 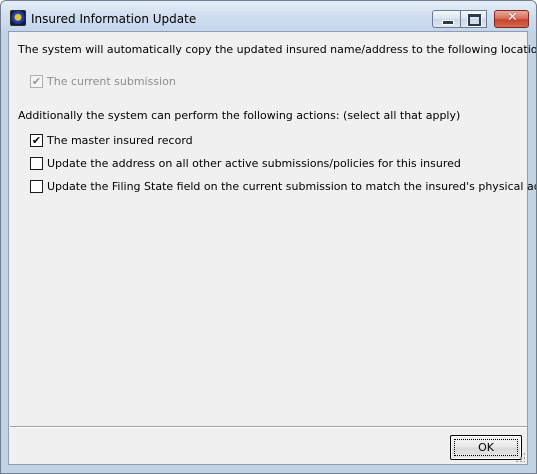 What do you see at coordinates (18, 18) in the screenshot?
I see `globe-app-icon` at bounding box center [18, 18].